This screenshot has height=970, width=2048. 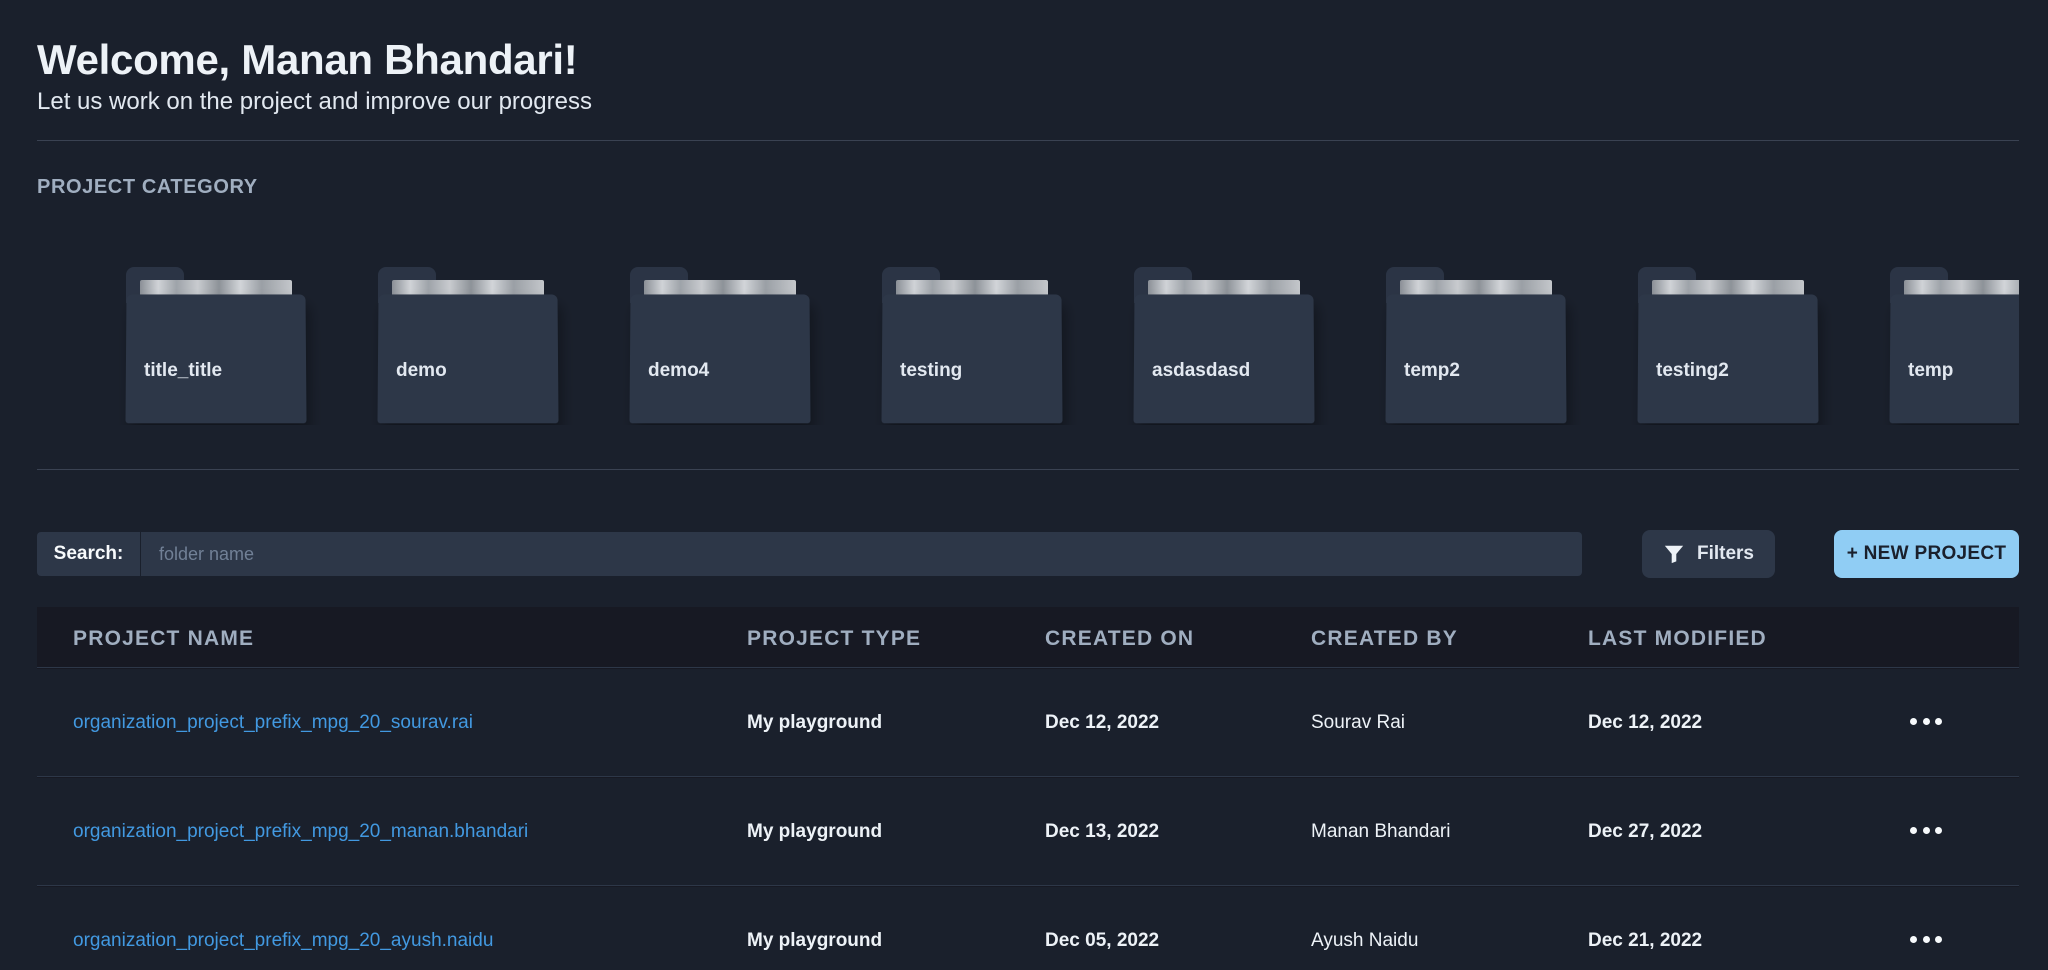 I want to click on folder-card: temp, so click(x=1954, y=345).